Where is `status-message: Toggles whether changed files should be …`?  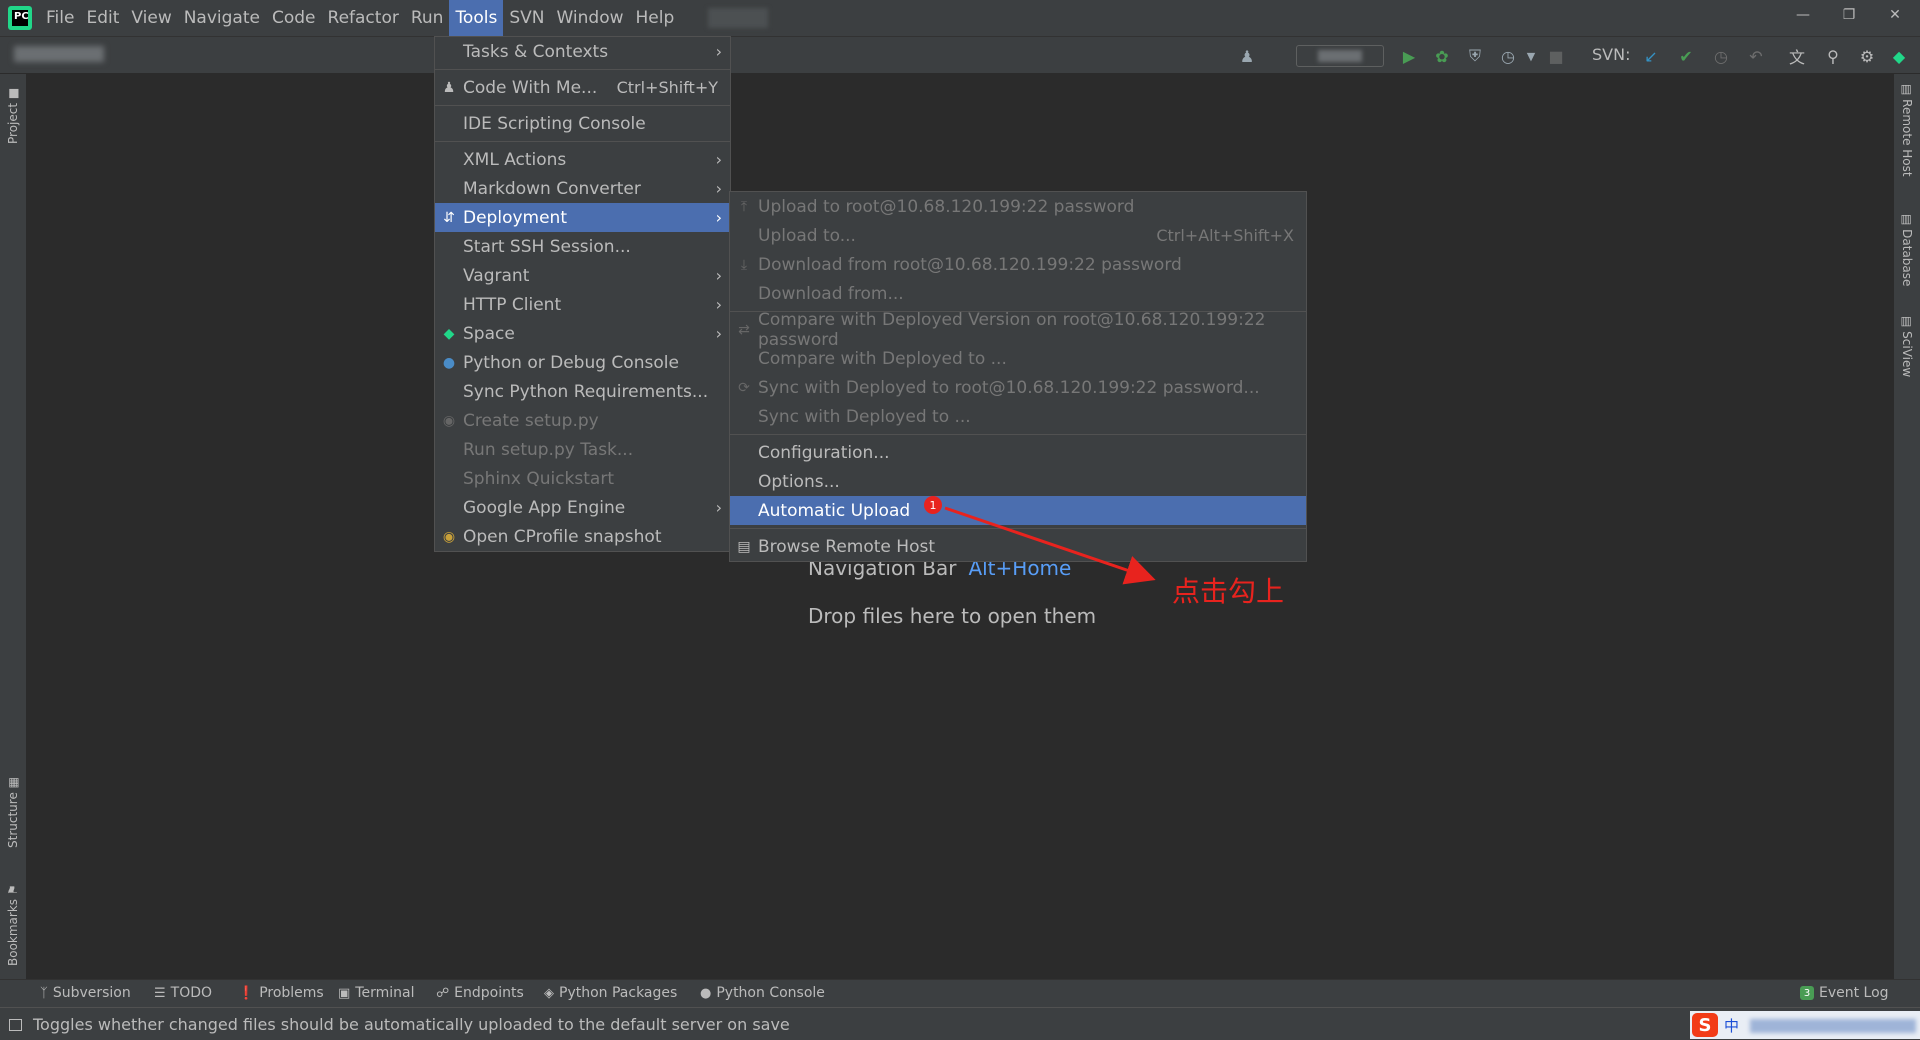
status-message: Toggles whether changed files should be … is located at coordinates (411, 1024).